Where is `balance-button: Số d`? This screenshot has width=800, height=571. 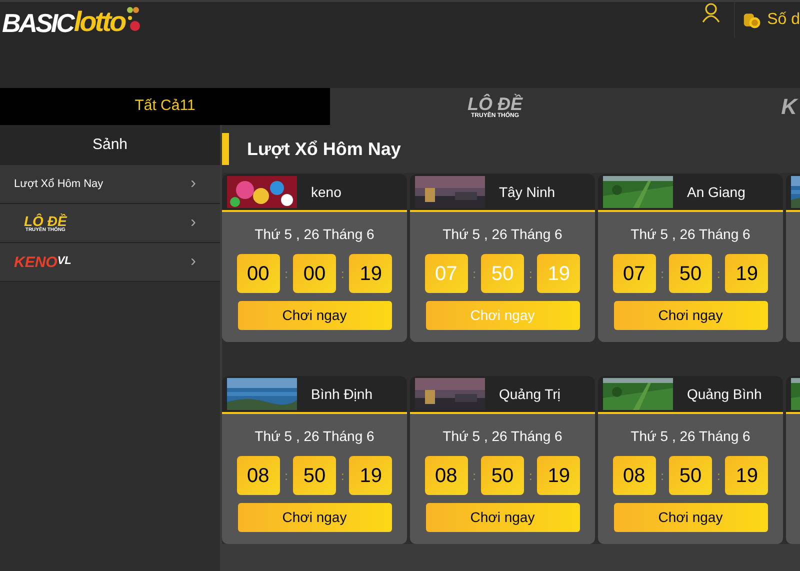
balance-button: Số d is located at coordinates (767, 20).